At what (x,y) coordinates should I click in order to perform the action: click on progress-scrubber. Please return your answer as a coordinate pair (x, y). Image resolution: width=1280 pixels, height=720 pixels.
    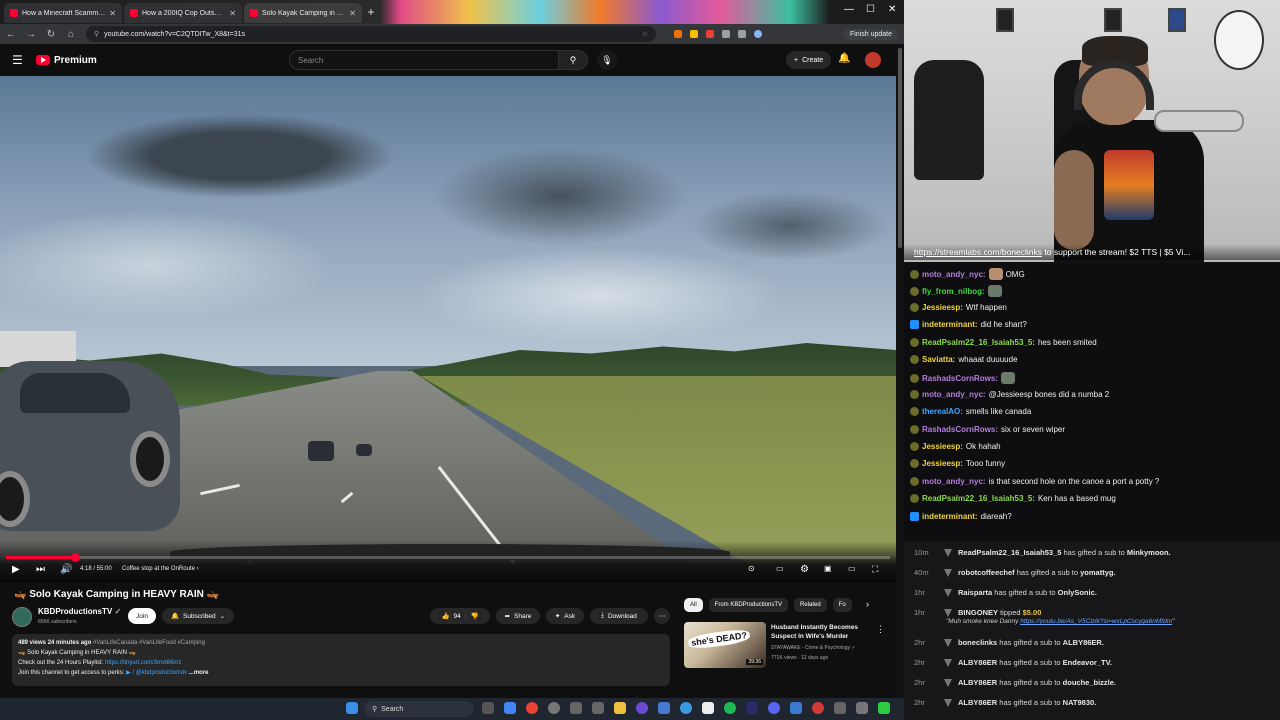
    Looking at the image, I should click on (75, 557).